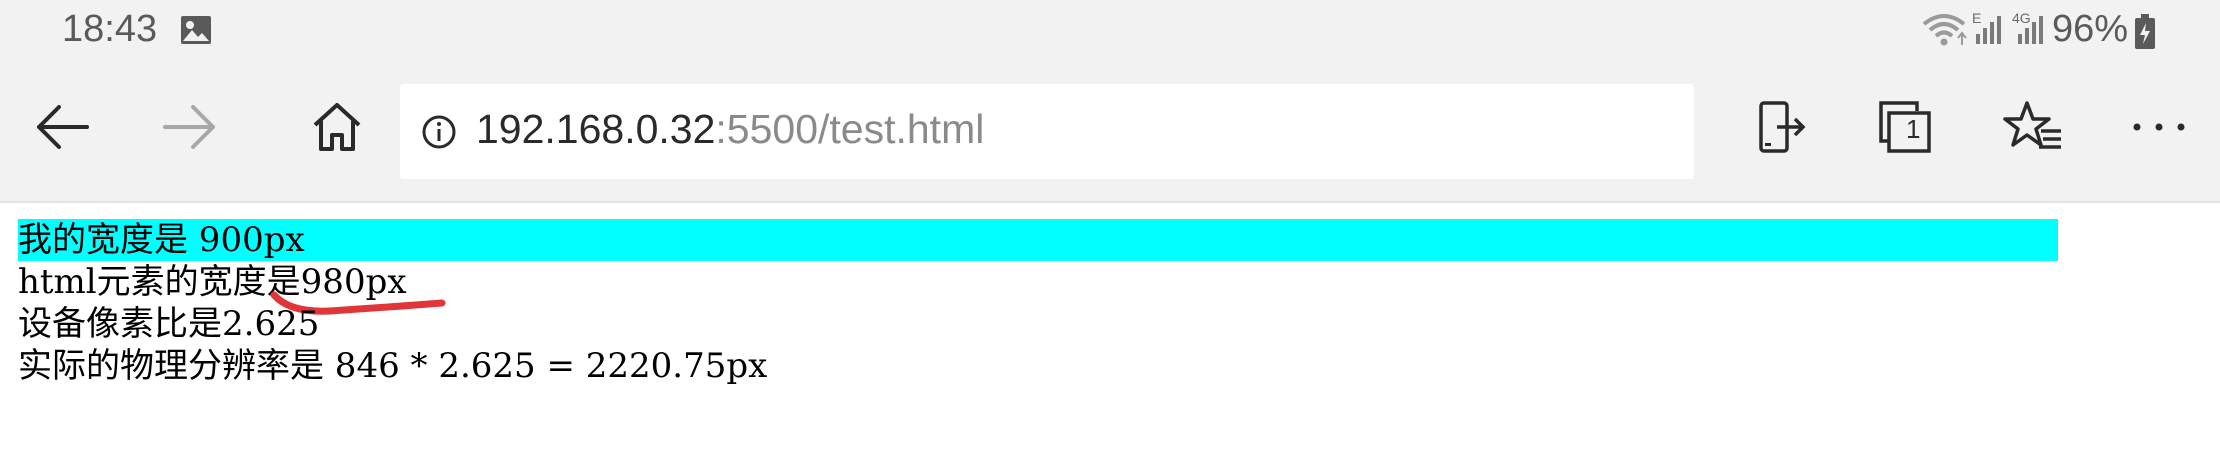  I want to click on back-button, so click(63, 127).